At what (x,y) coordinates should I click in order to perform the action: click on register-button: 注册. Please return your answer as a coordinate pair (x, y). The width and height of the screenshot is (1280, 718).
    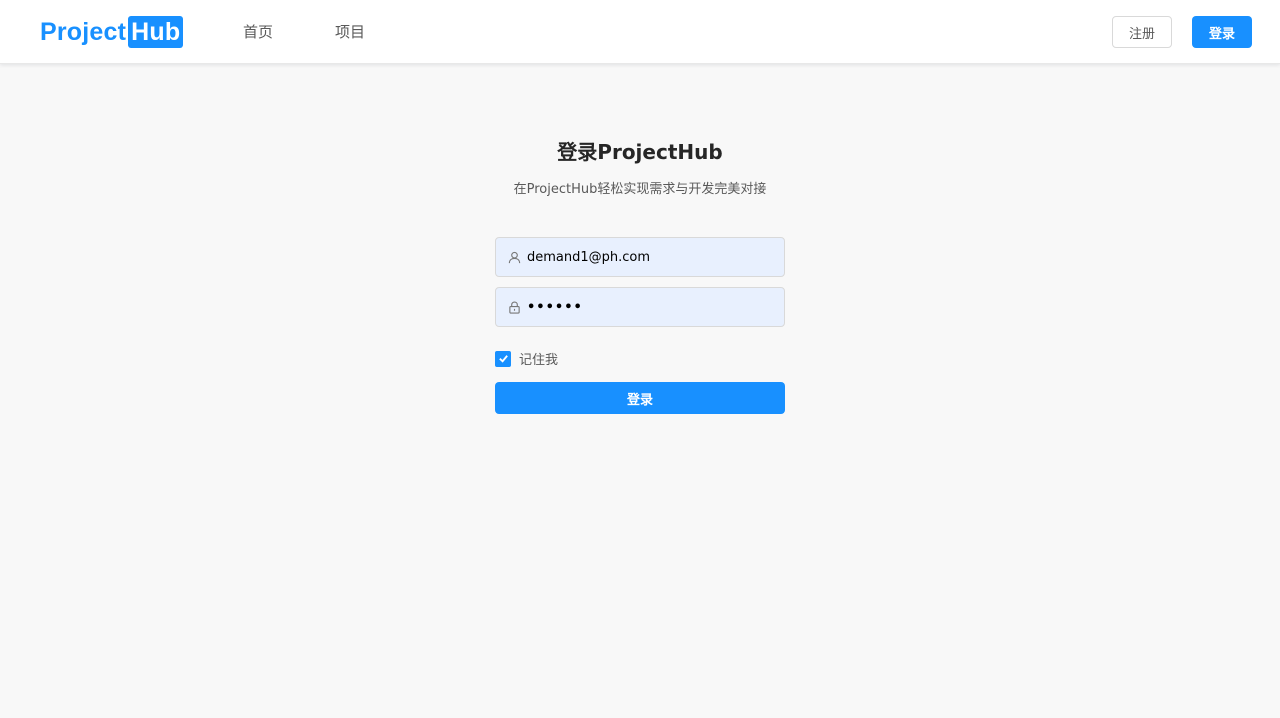
    Looking at the image, I should click on (1142, 32).